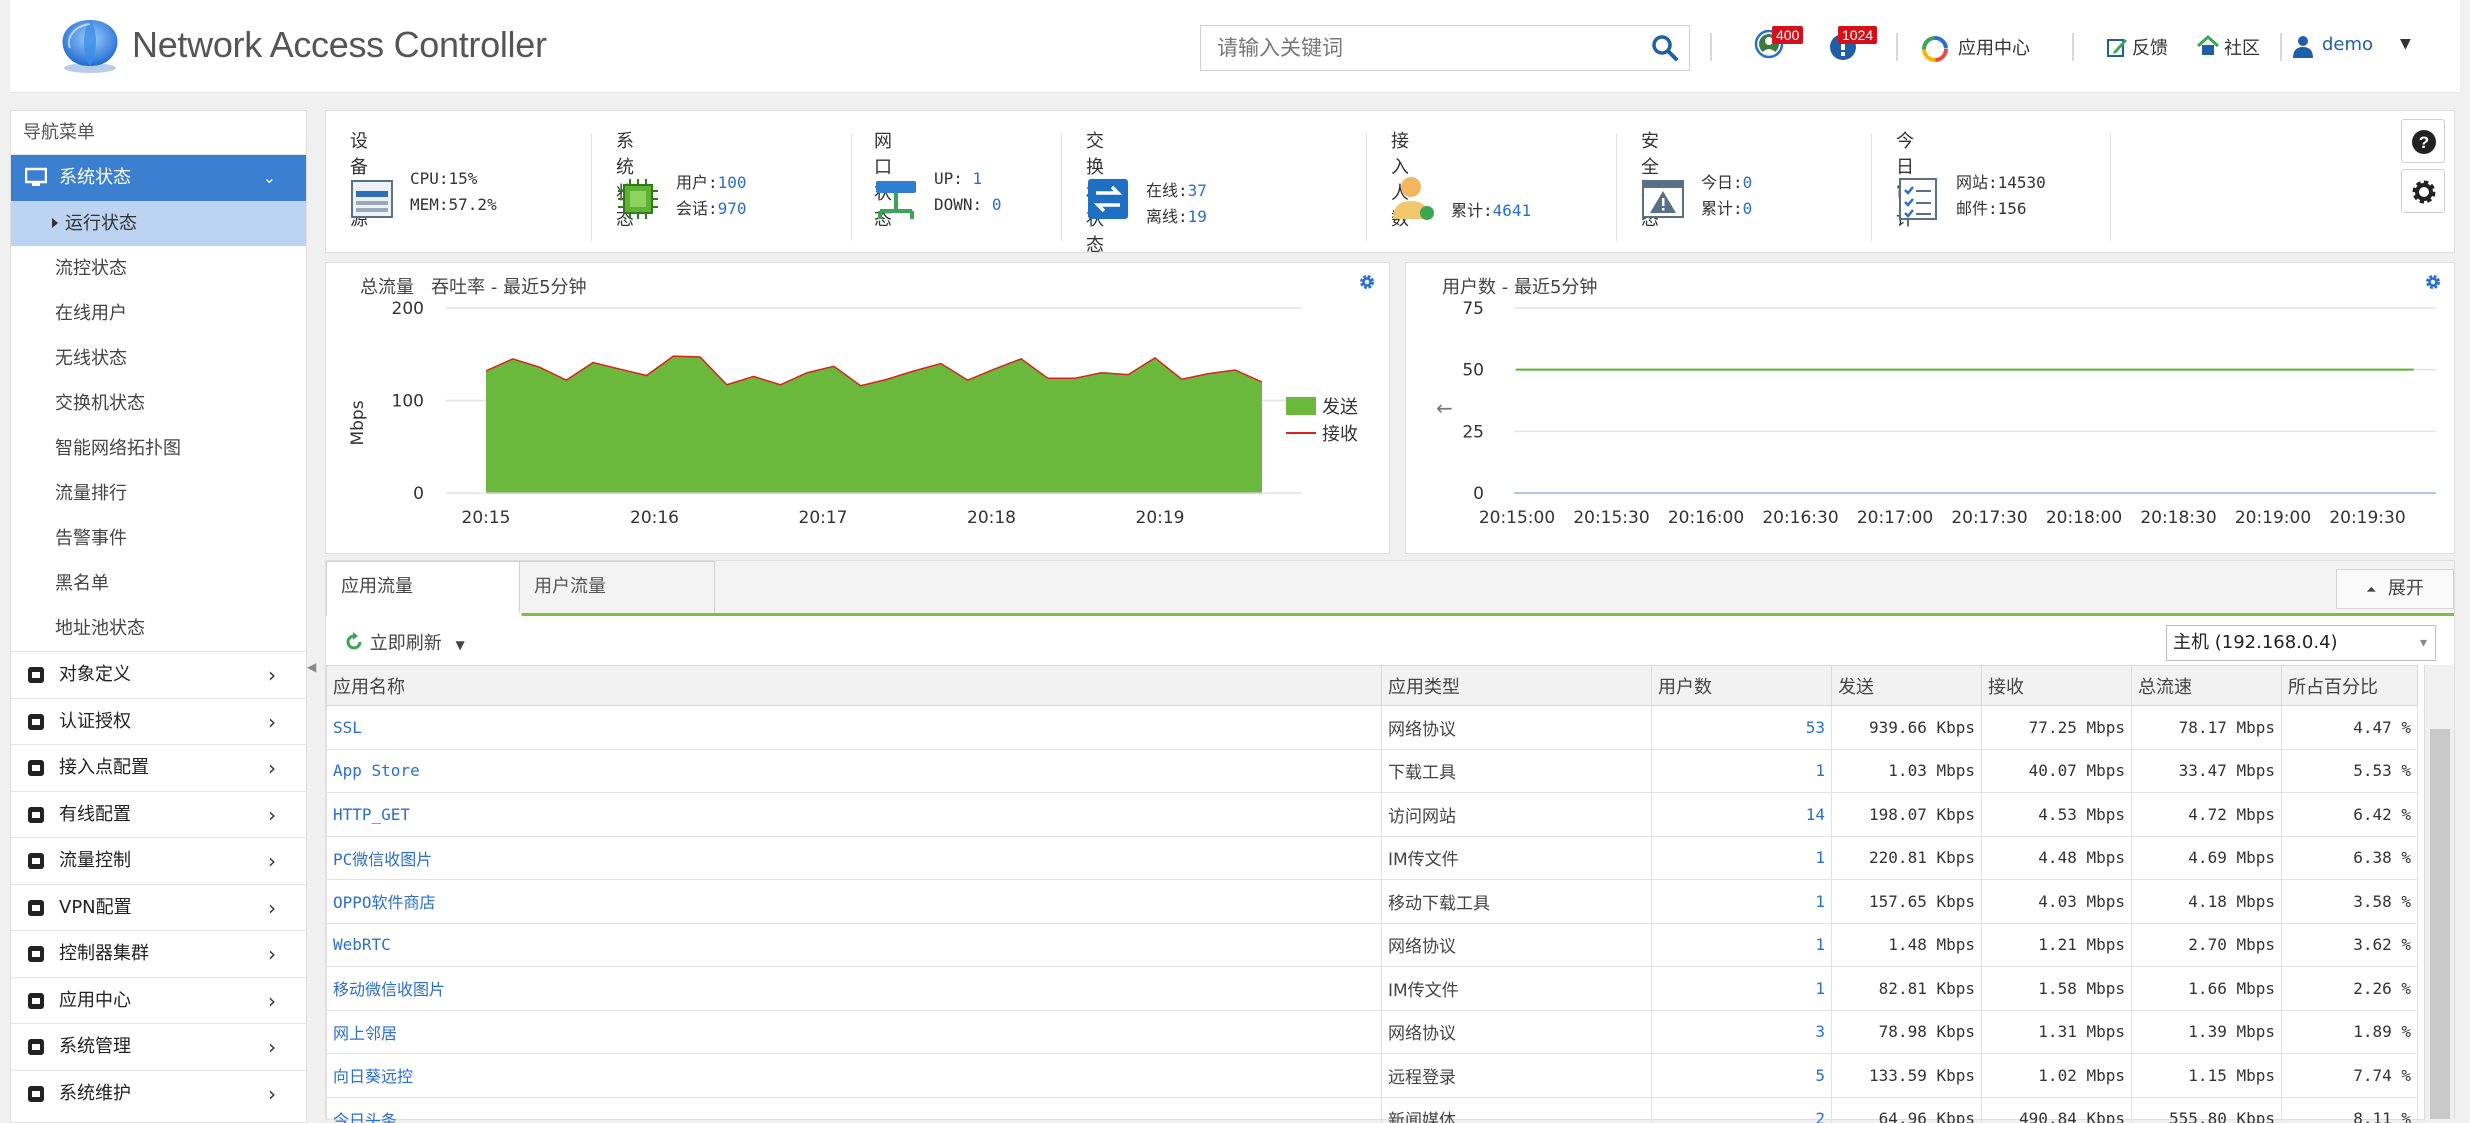 The image size is (2470, 1123). What do you see at coordinates (158, 721) in the screenshot?
I see `nav-group-item: 认证授权 ›` at bounding box center [158, 721].